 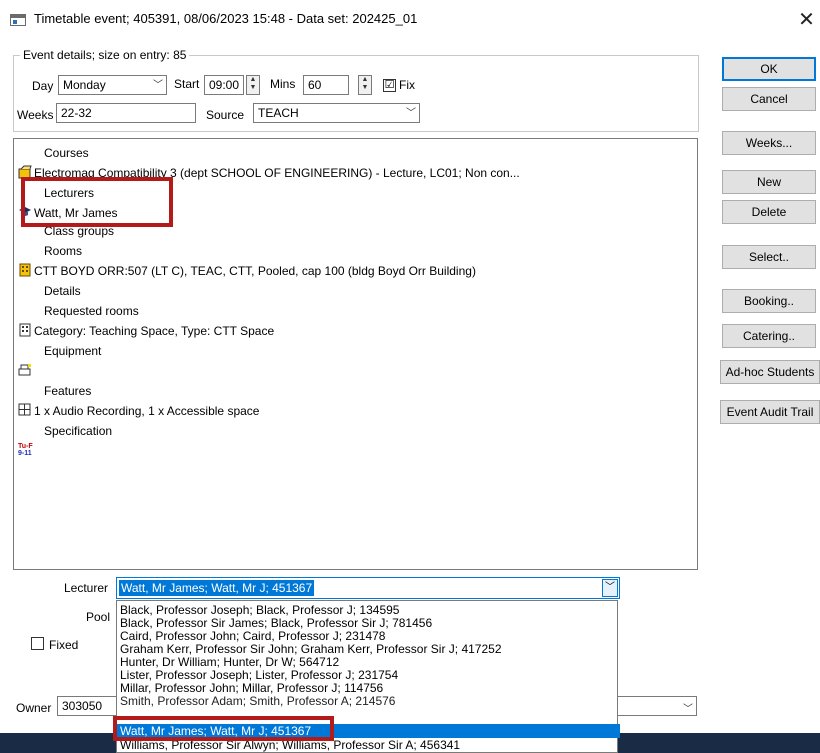 I want to click on equipment-icon, so click(x=25, y=370).